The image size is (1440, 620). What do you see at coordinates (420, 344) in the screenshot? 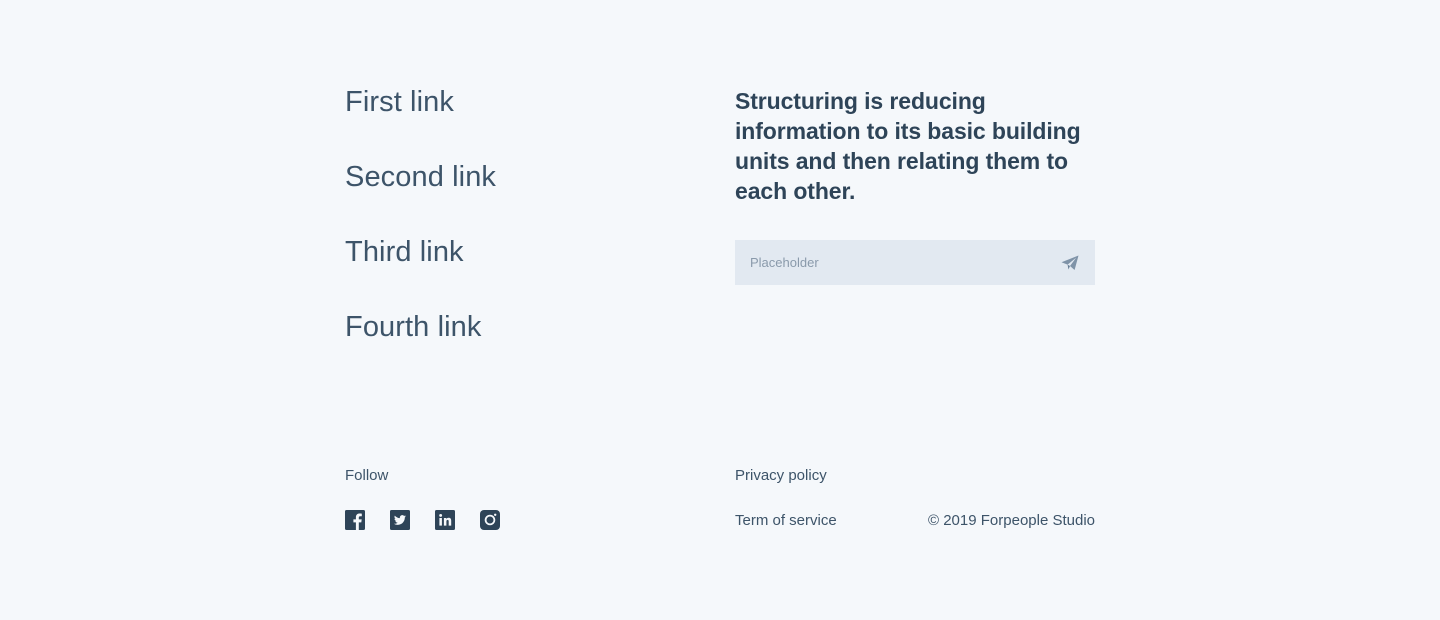
I see `footer-nav-item: Fourth link` at bounding box center [420, 344].